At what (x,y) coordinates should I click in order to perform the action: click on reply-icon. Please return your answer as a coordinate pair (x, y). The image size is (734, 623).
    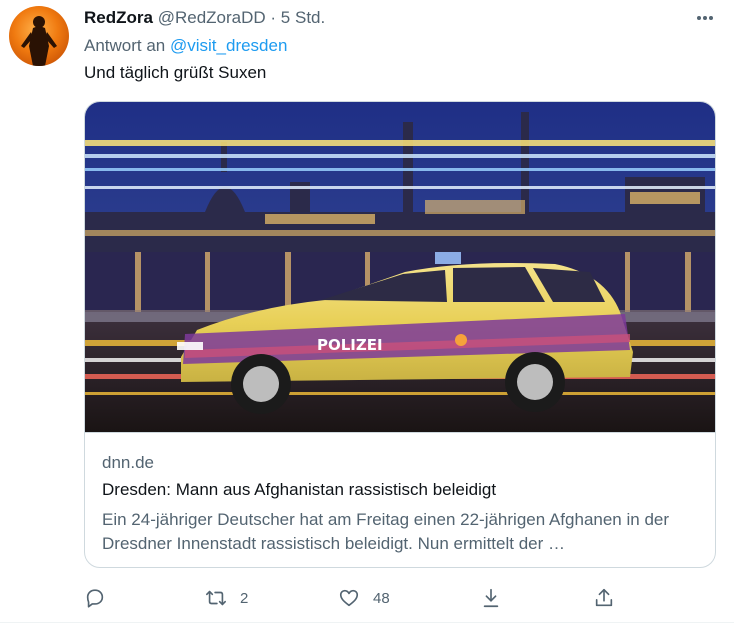
    Looking at the image, I should click on (95, 598).